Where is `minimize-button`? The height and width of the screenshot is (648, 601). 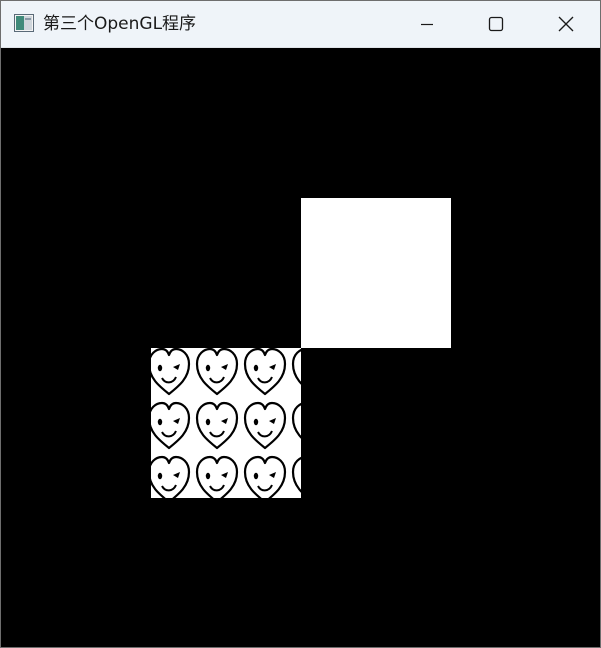
minimize-button is located at coordinates (427, 24).